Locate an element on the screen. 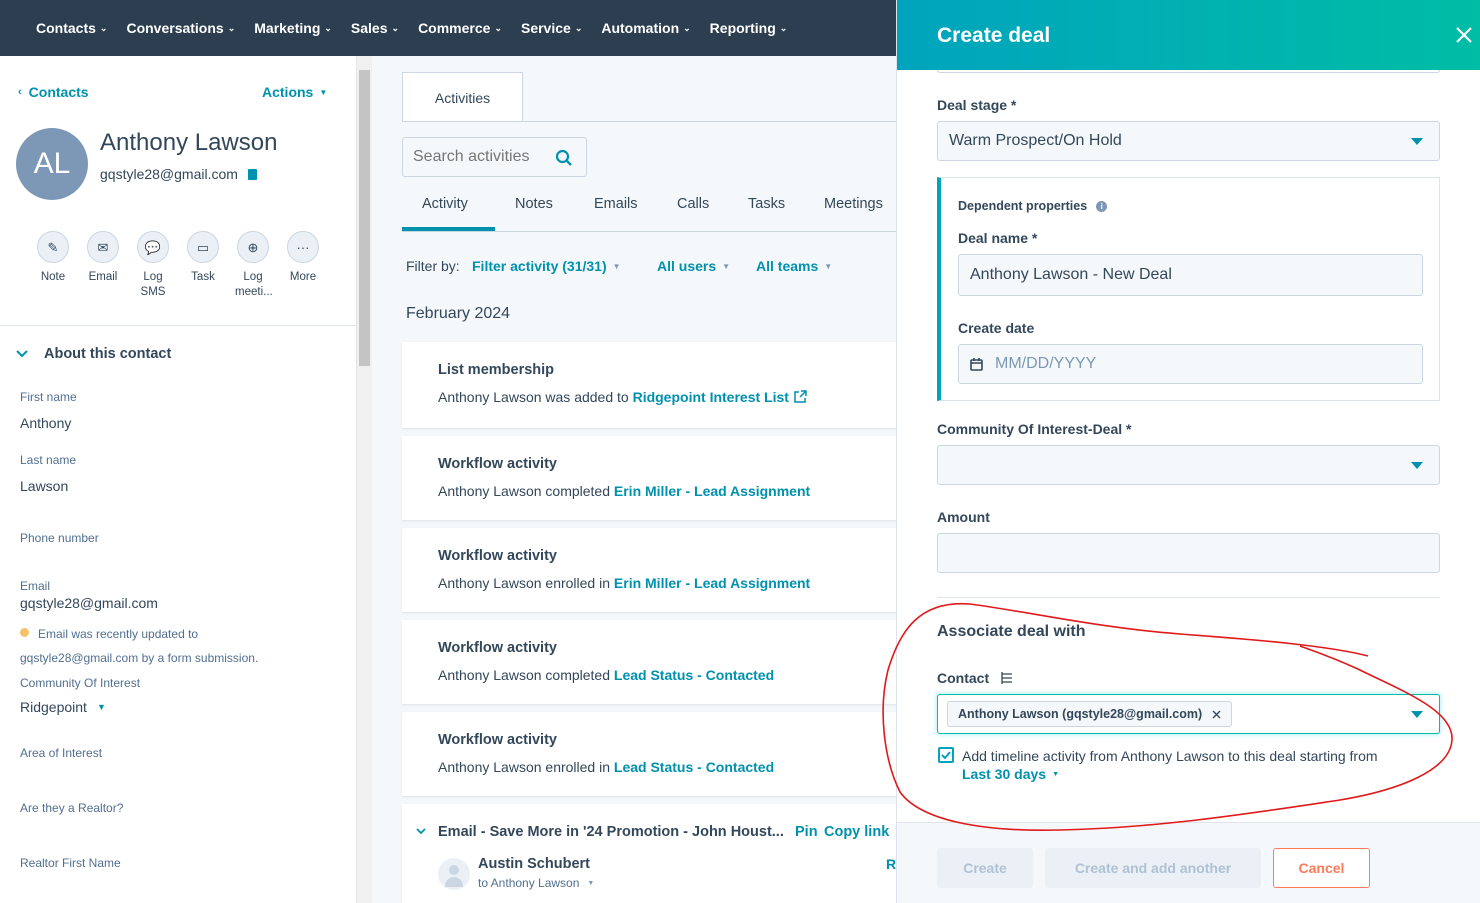 This screenshot has height=903, width=1480. subtab-tasks: Tasks is located at coordinates (766, 204).